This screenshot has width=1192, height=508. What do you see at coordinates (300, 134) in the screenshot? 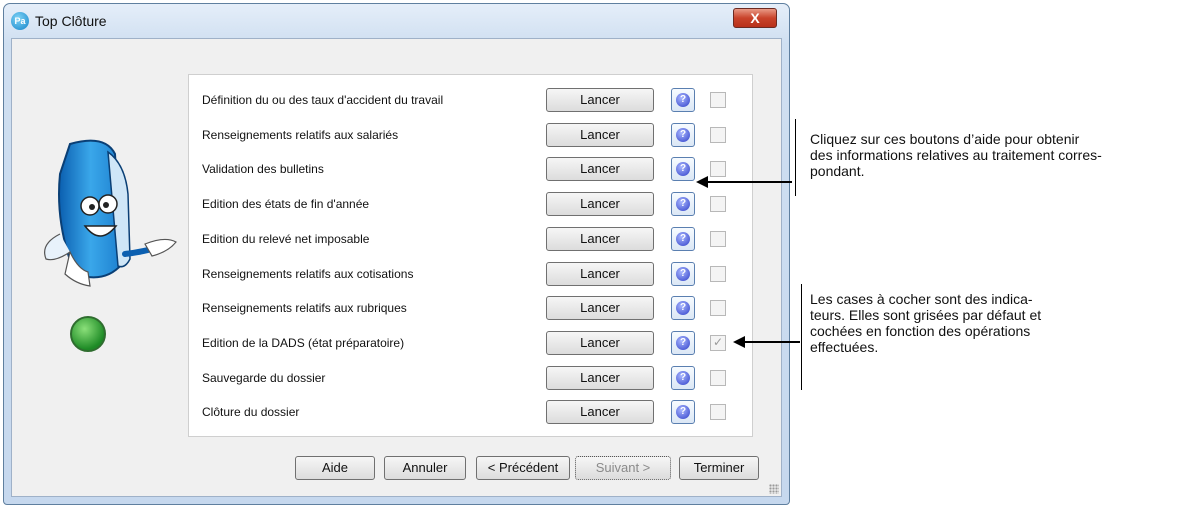
I see `step-label: Renseignements relatifs aux salariés` at bounding box center [300, 134].